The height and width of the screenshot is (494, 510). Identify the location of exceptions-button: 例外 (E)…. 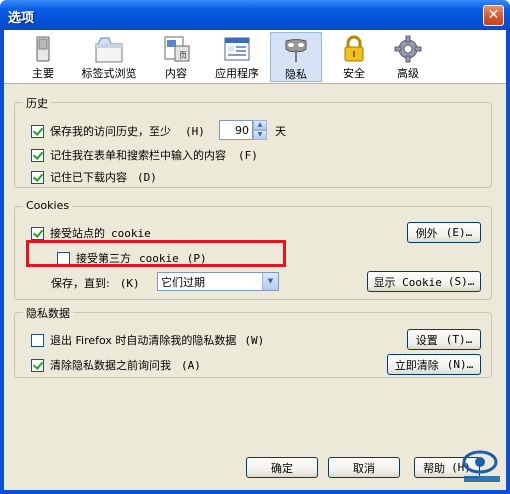
(444, 232).